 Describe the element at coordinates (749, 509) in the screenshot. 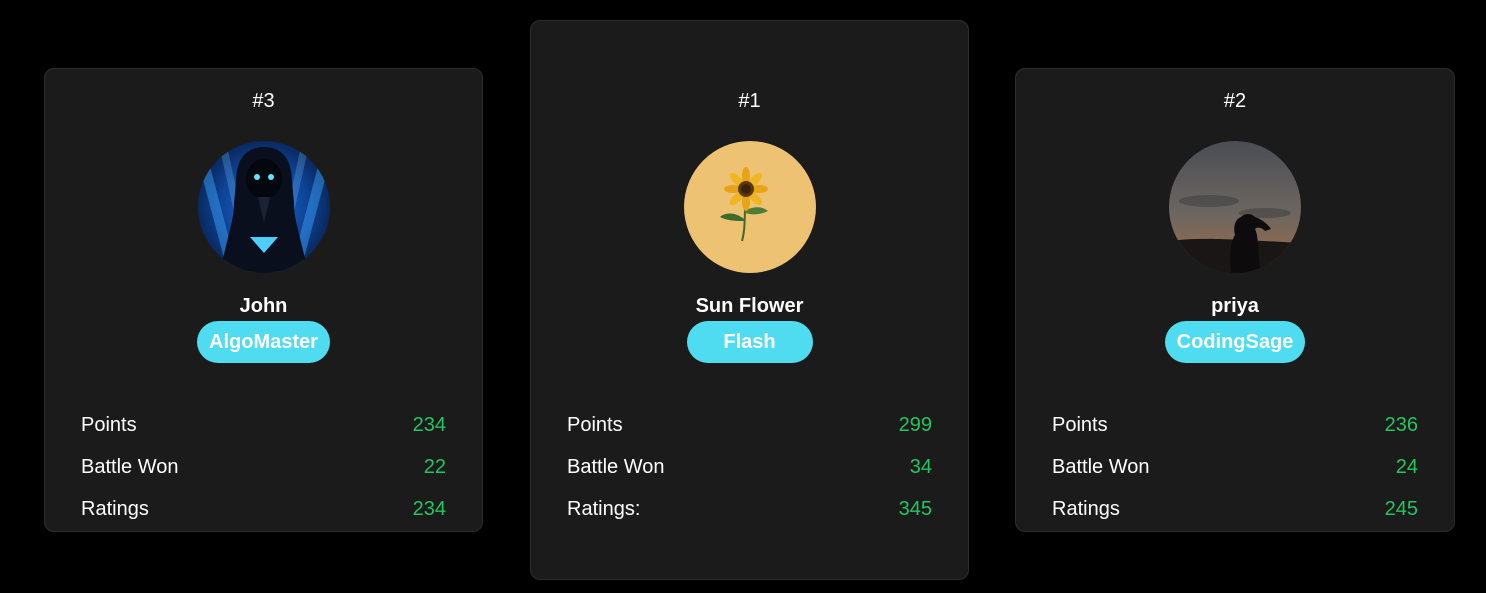

I see `stat-row-ratings: Ratings: 345` at that location.